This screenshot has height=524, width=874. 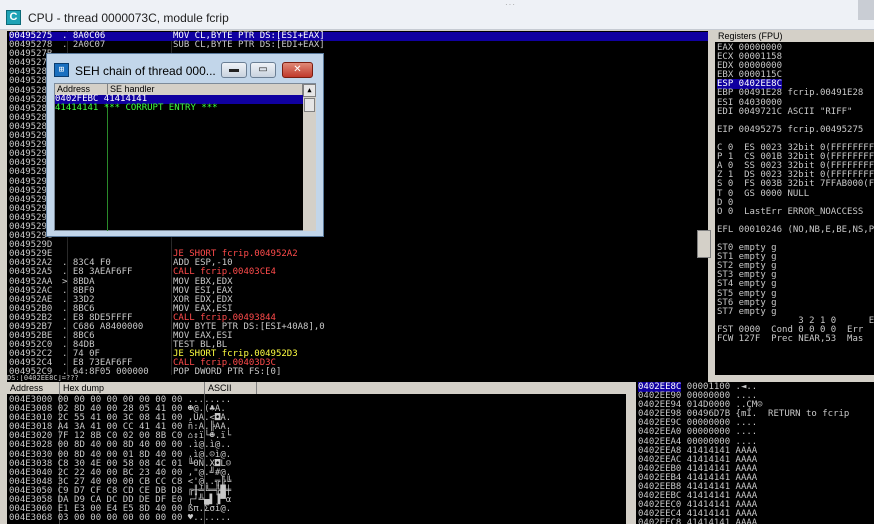 What do you see at coordinates (309, 90) in the screenshot?
I see `scroll-up-arrow-icon: ▲` at bounding box center [309, 90].